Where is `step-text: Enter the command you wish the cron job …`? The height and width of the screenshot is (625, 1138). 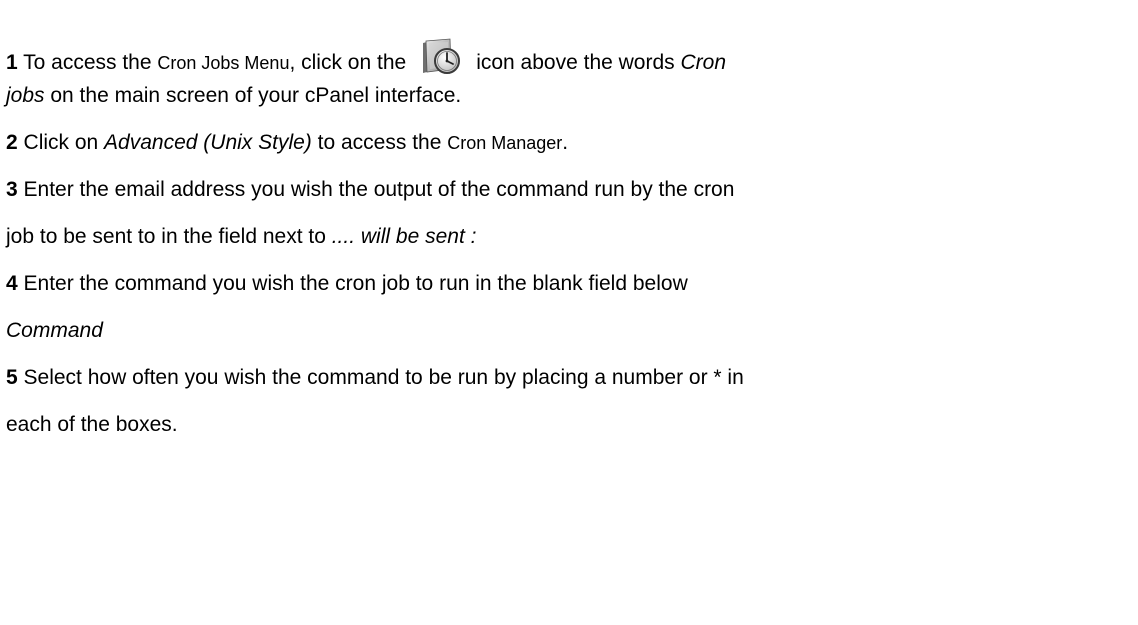
step-text: Enter the command you wish the cron job … is located at coordinates (352, 283).